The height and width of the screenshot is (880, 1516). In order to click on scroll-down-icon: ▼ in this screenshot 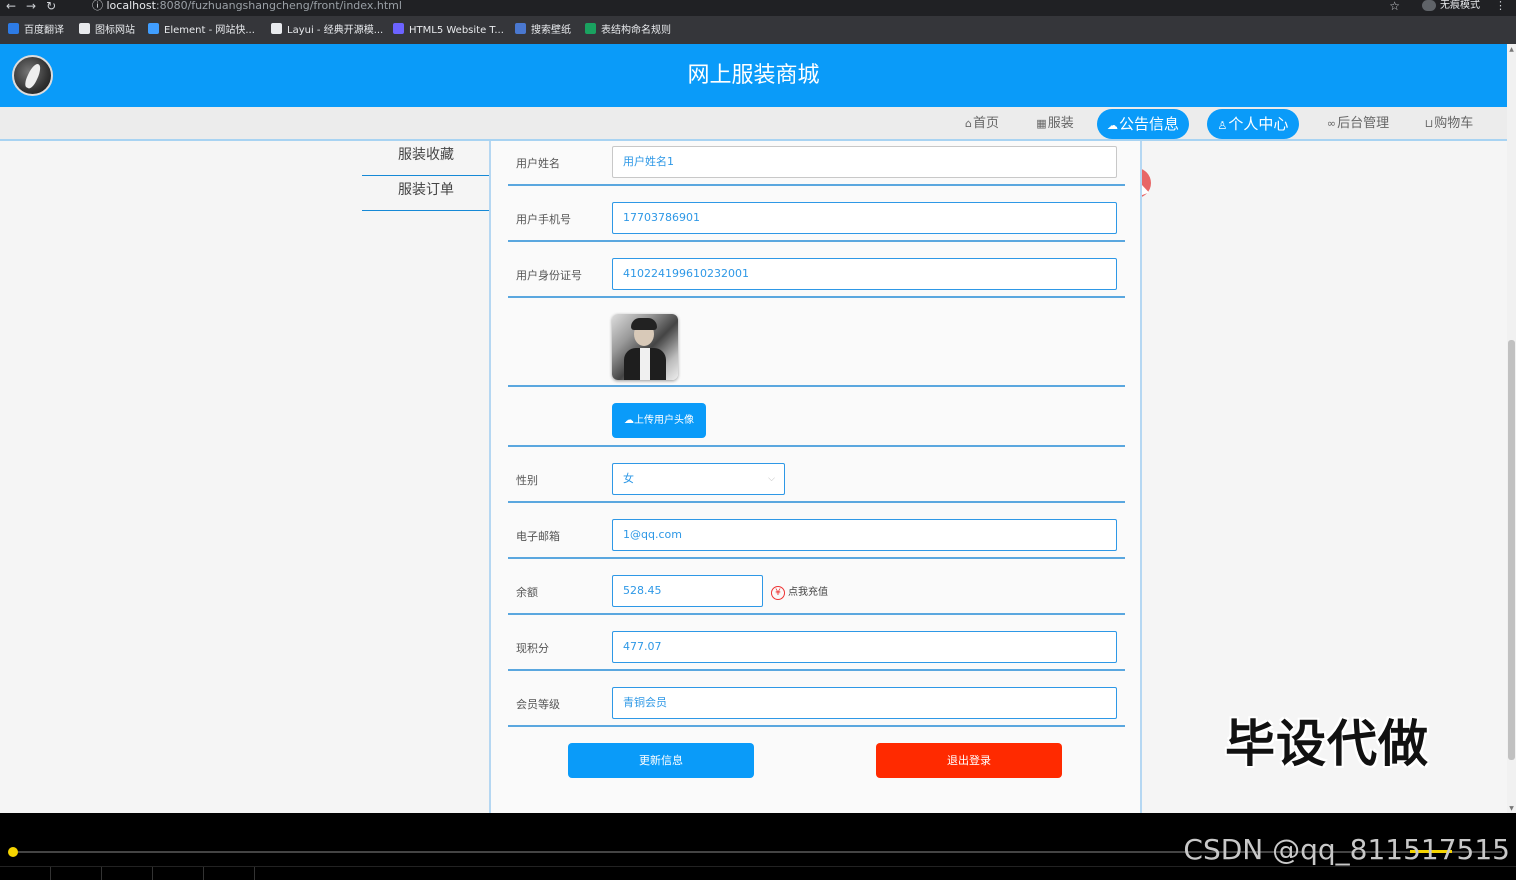, I will do `click(1511, 808)`.